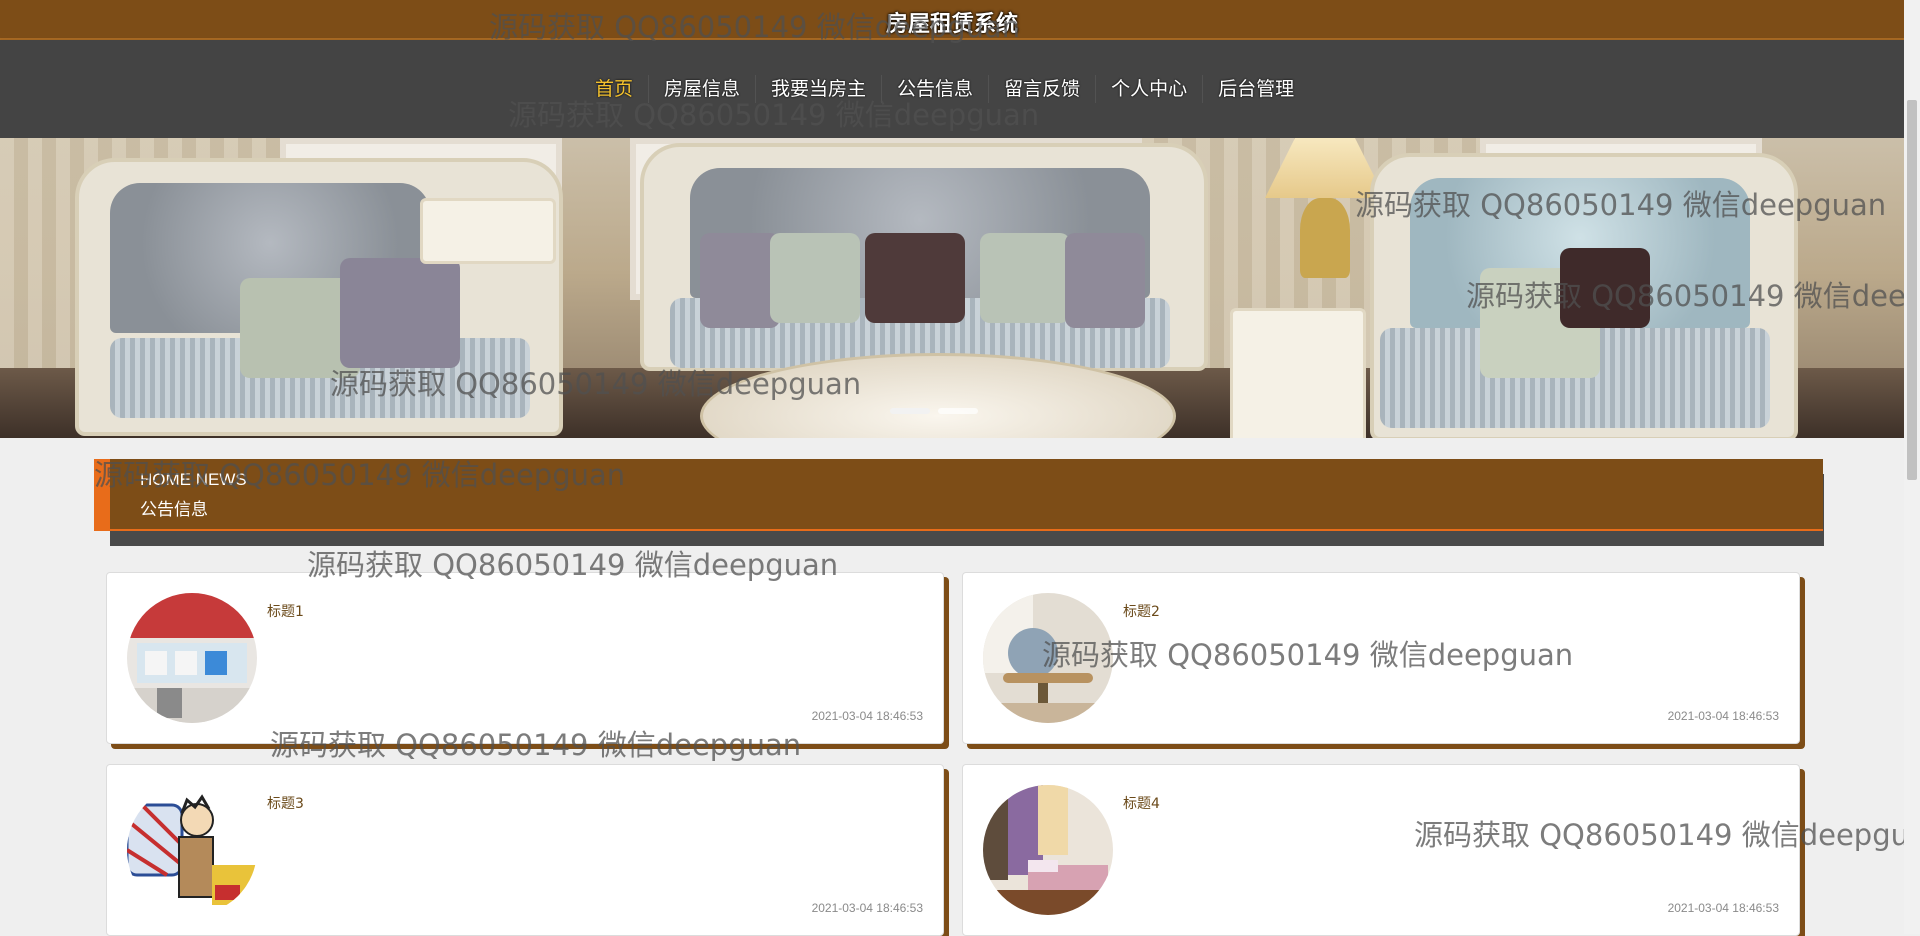 The image size is (1920, 936). I want to click on nav-item-home: 首页, so click(614, 89).